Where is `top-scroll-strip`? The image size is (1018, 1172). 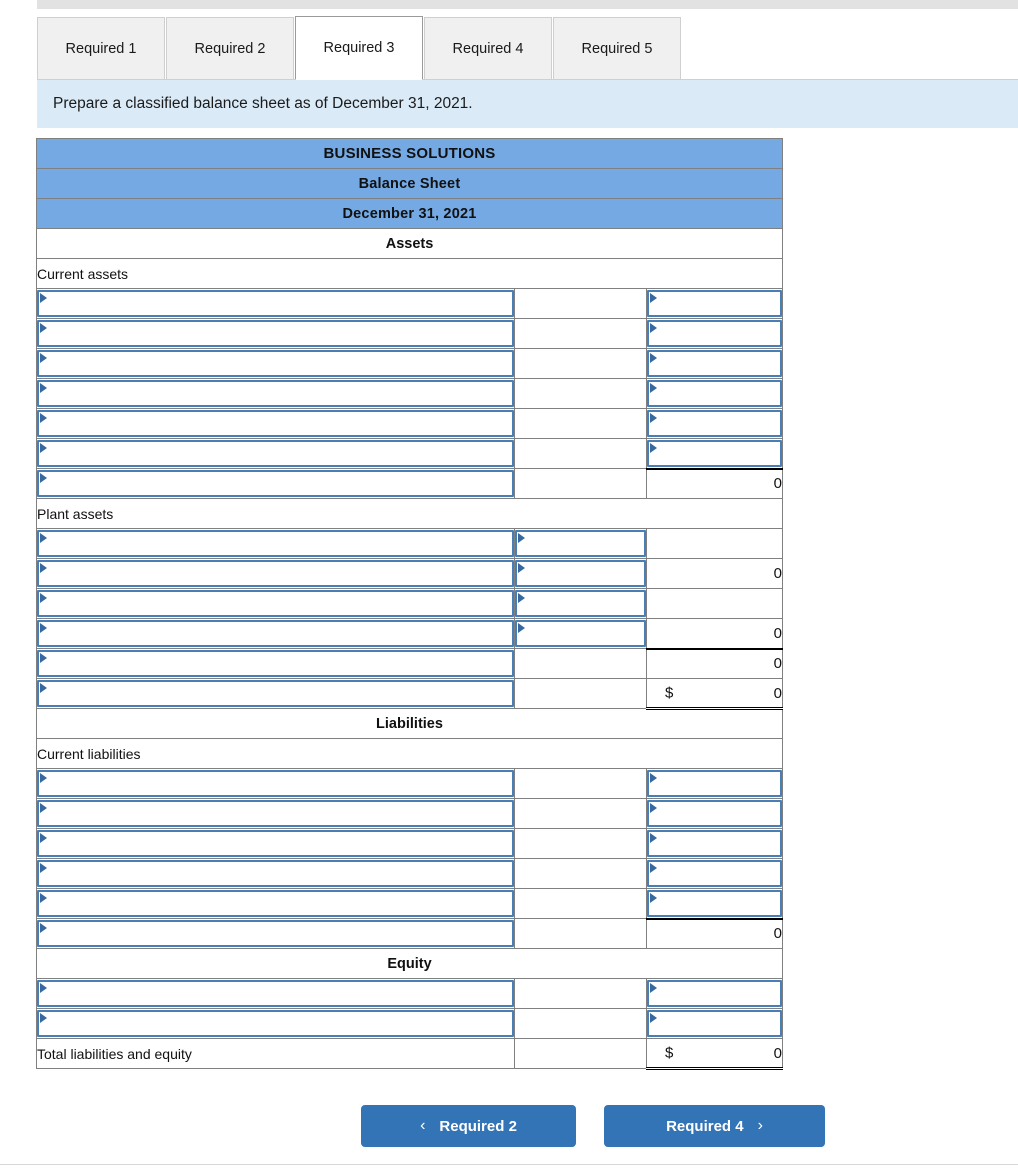
top-scroll-strip is located at coordinates (527, 4).